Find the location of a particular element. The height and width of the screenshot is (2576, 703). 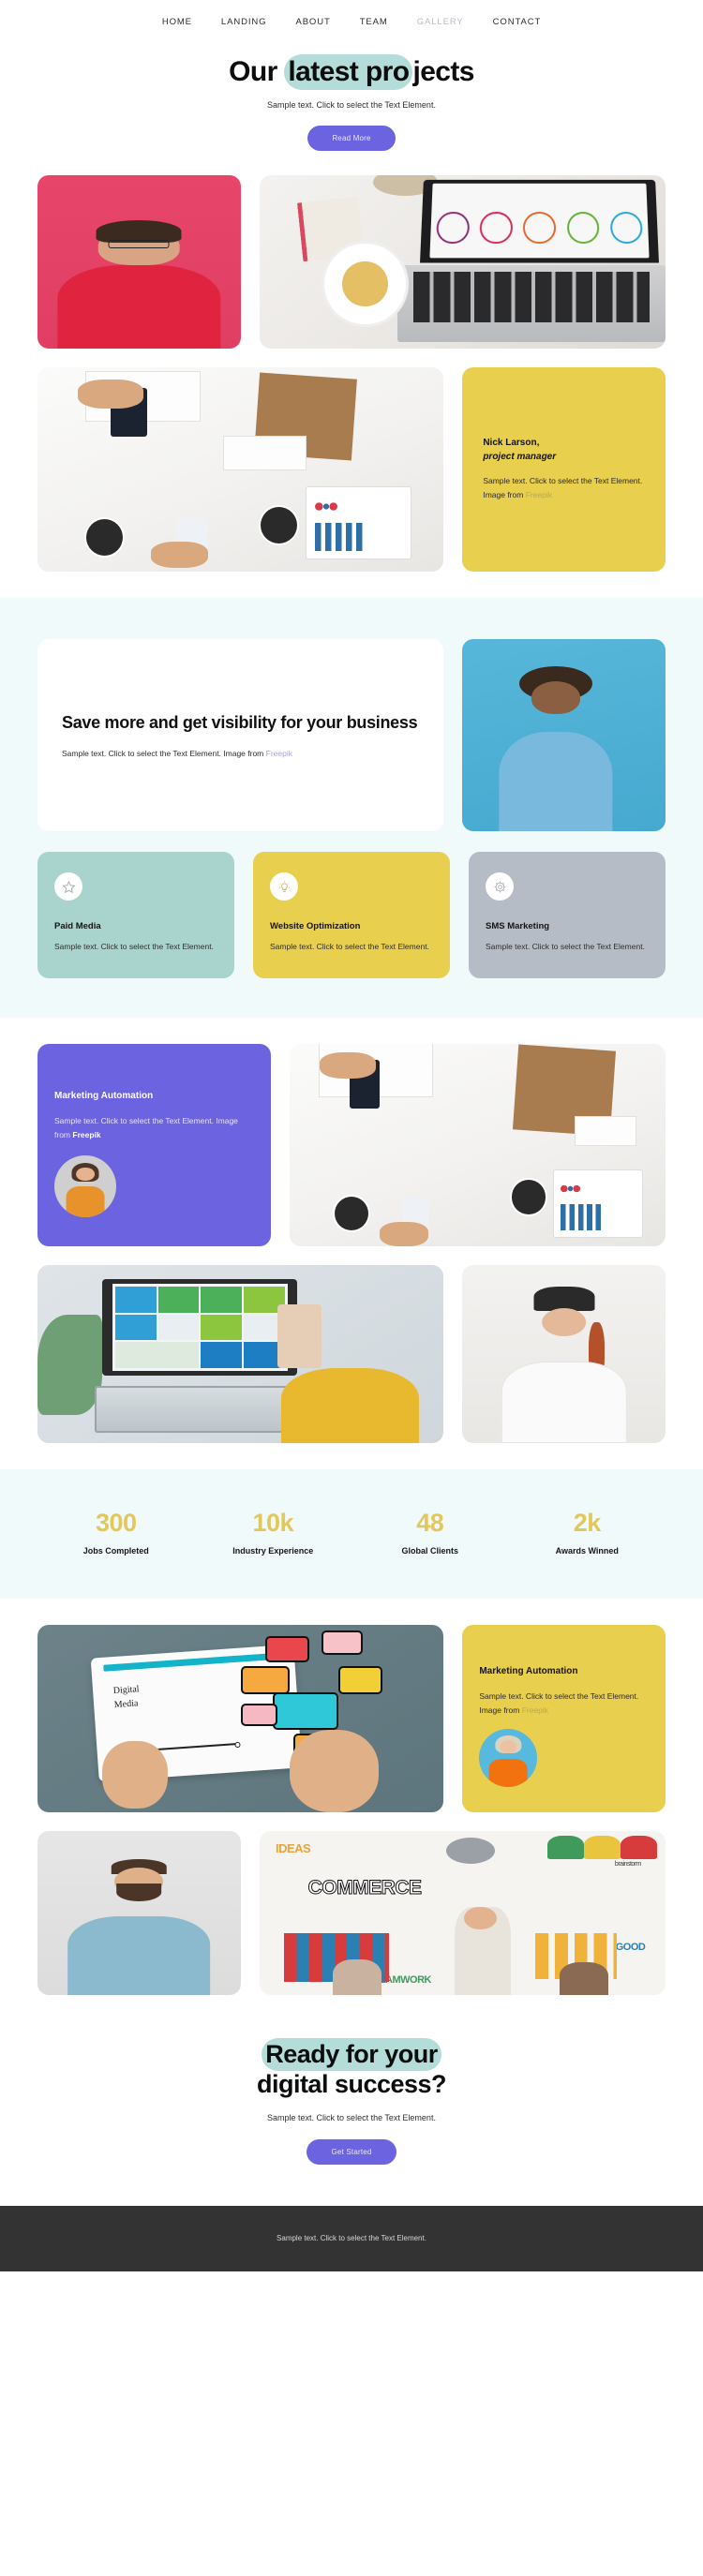

stat-value: 48 is located at coordinates (430, 1523).